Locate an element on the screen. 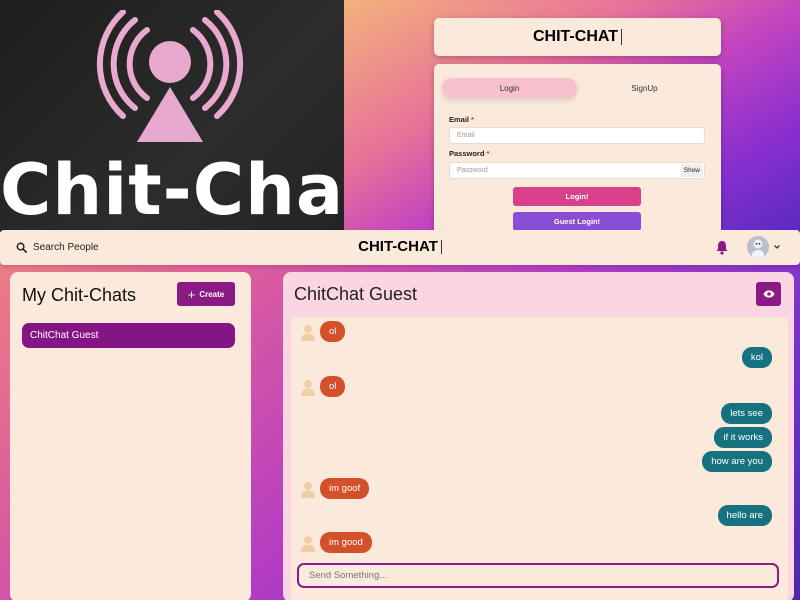 The image size is (800, 600). message-row: im goof is located at coordinates (539, 488).